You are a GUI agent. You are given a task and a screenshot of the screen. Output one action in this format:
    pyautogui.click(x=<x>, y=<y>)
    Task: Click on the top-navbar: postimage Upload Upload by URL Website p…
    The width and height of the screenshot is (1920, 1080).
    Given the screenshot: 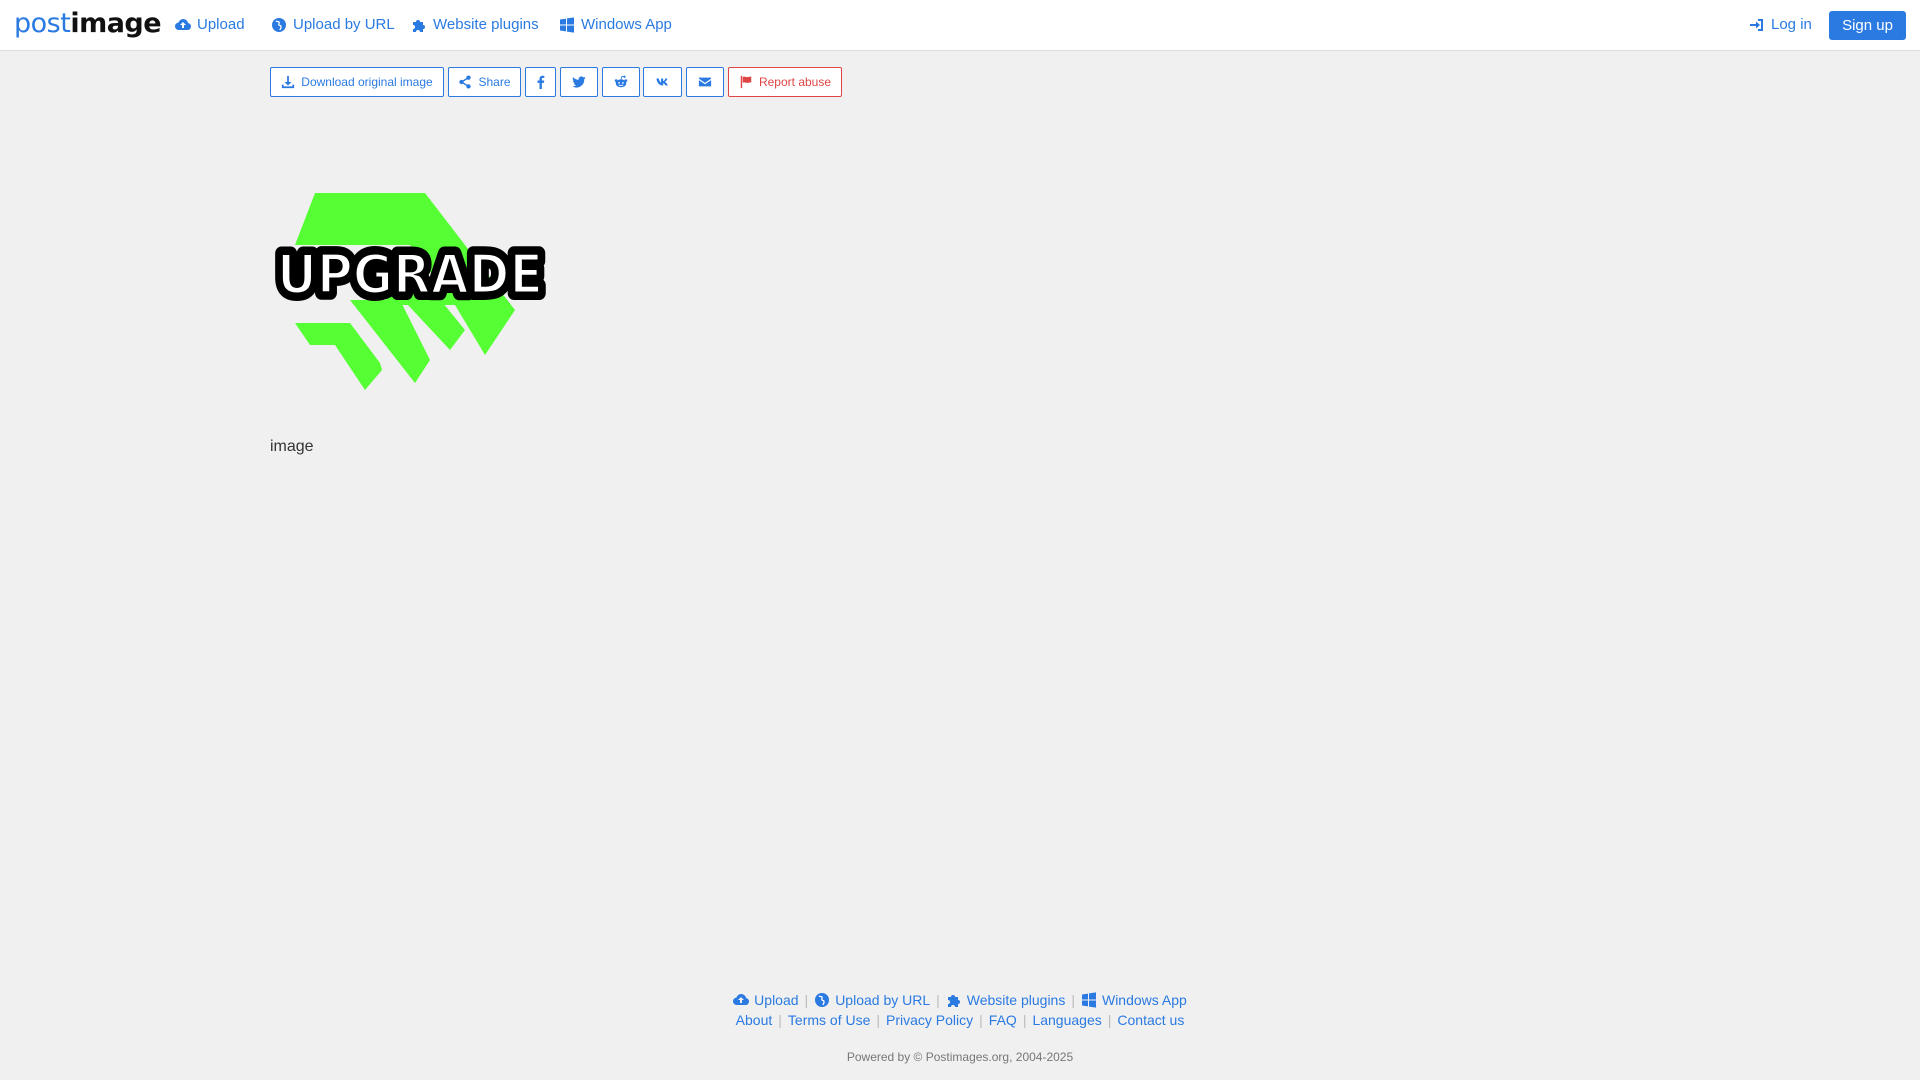 What is the action you would take?
    pyautogui.click(x=960, y=25)
    